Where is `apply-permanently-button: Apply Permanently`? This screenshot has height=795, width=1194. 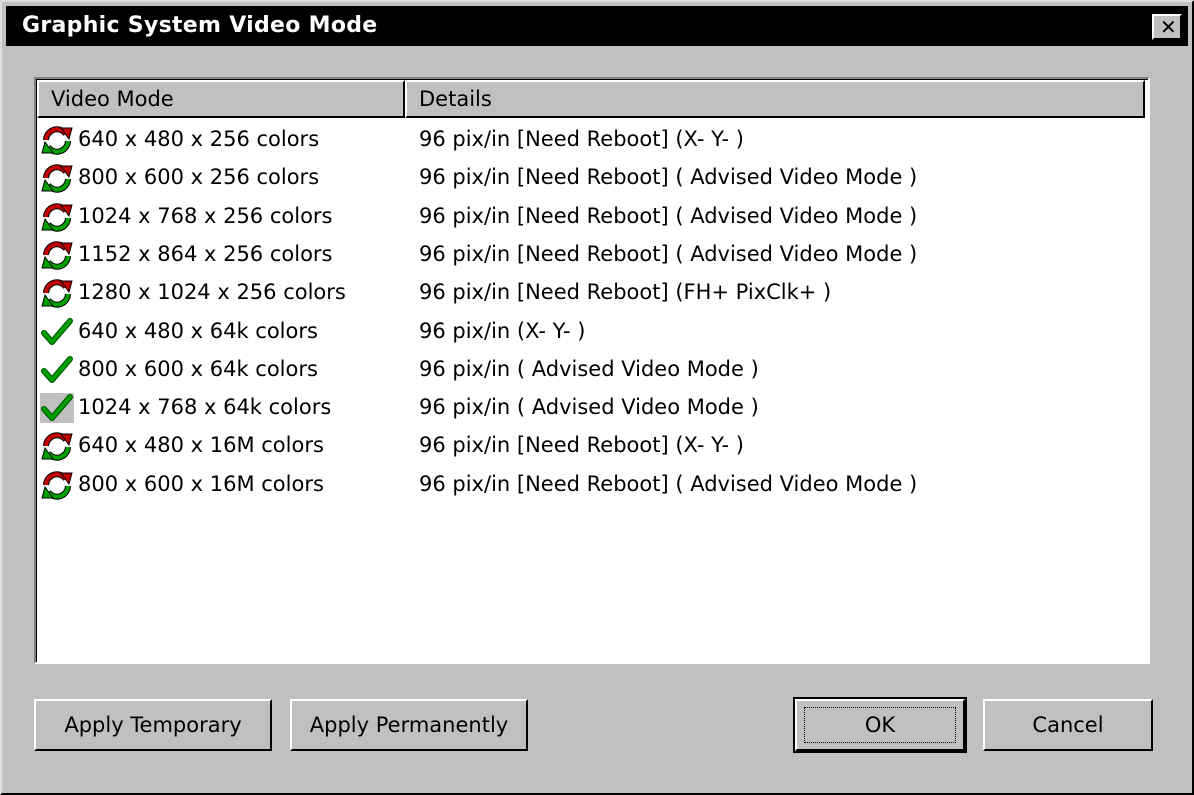
apply-permanently-button: Apply Permanently is located at coordinates (409, 725).